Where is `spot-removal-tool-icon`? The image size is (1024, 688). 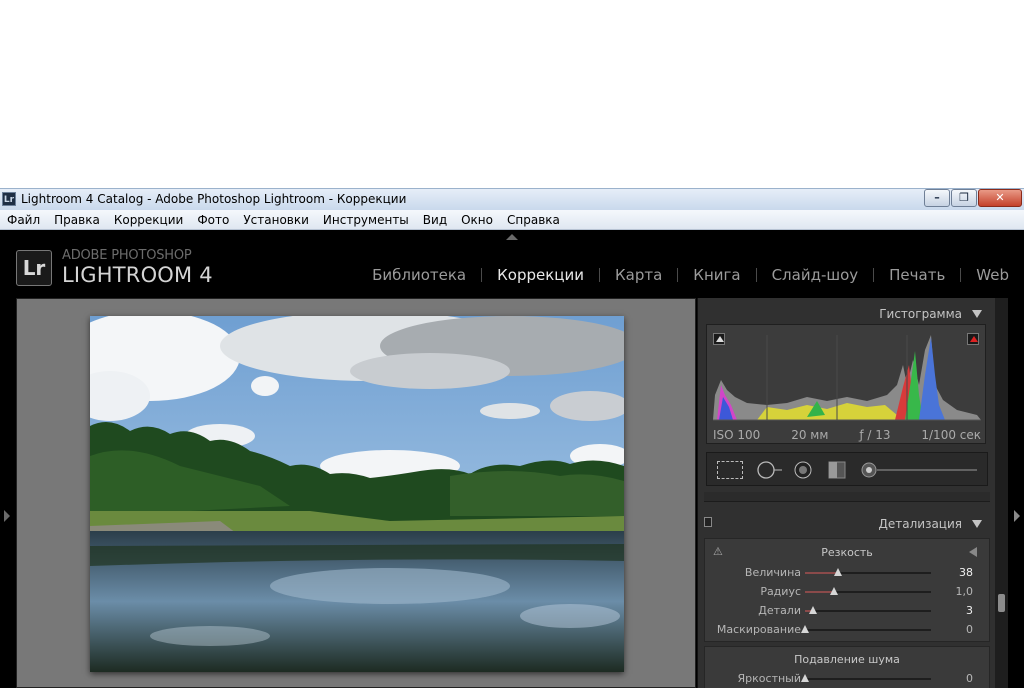 spot-removal-tool-icon is located at coordinates (769, 470).